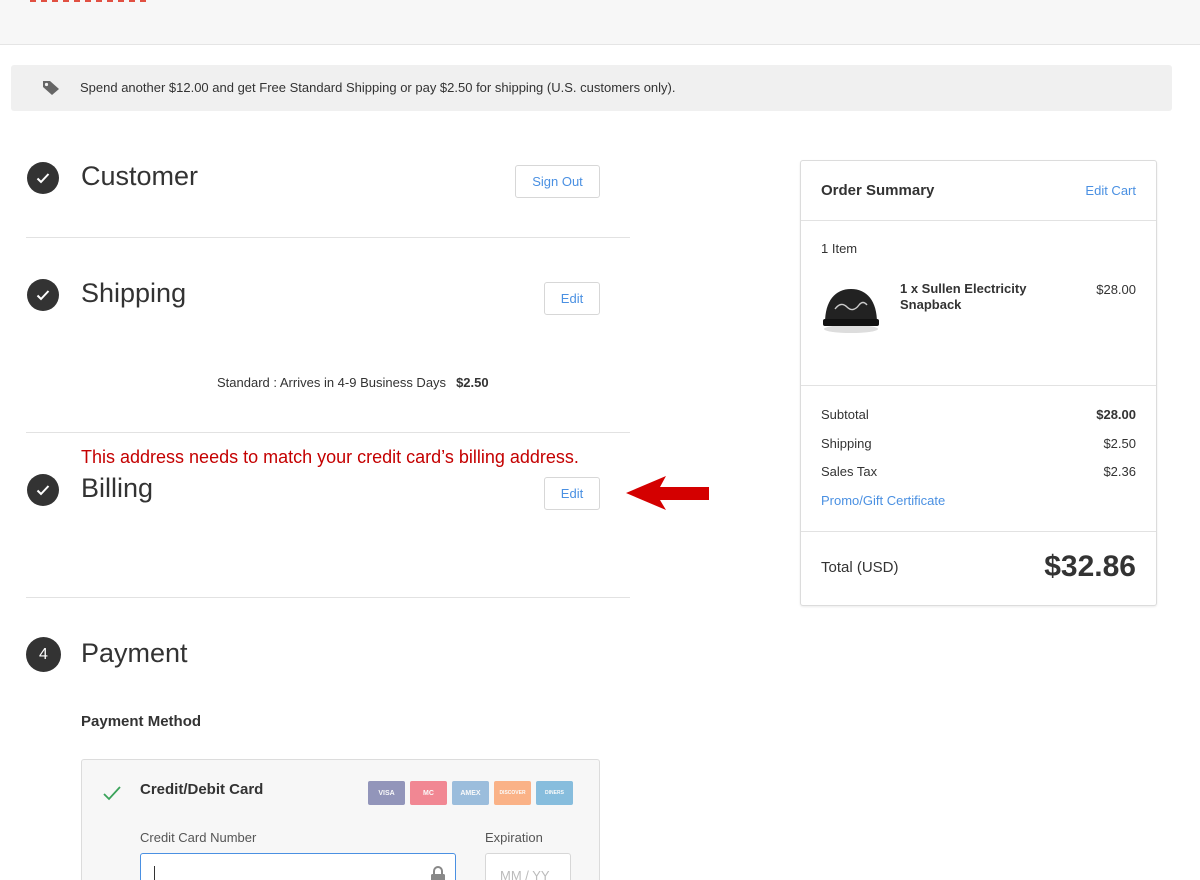  What do you see at coordinates (386, 793) in the screenshot?
I see `visa-logo-icon: VISA` at bounding box center [386, 793].